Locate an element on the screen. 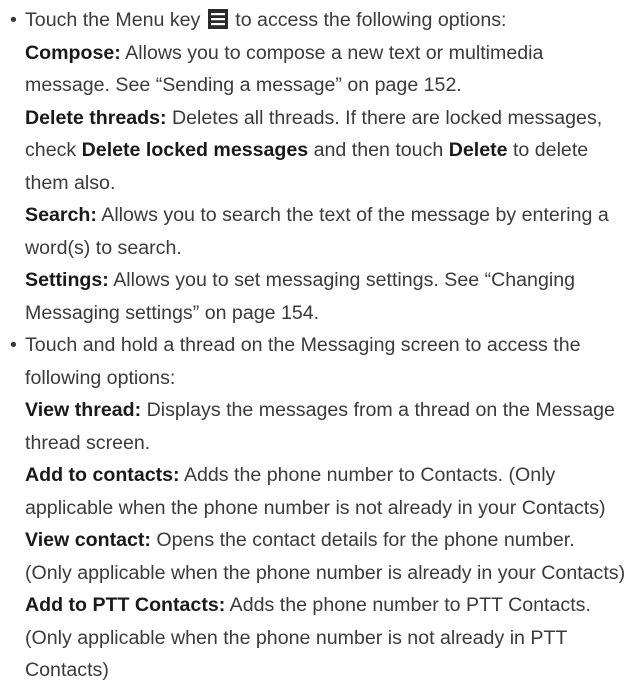  option-term: Search: is located at coordinates (61, 215).